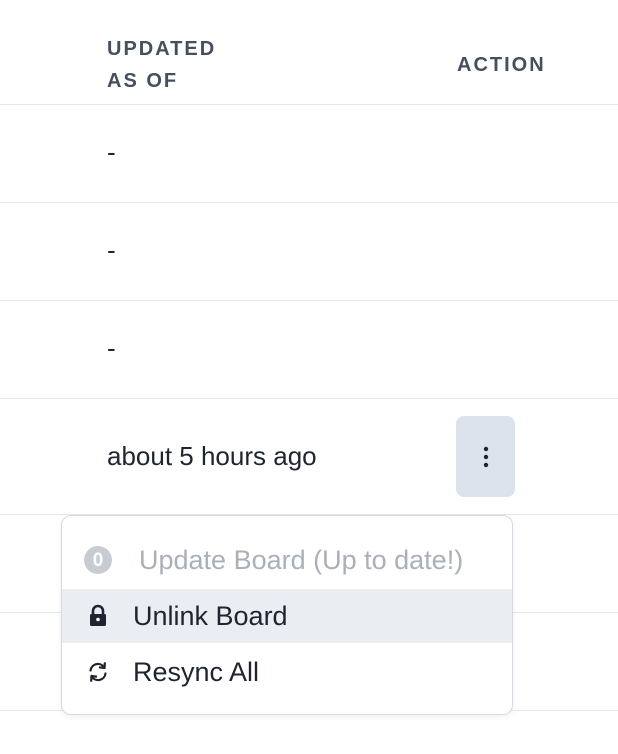 The height and width of the screenshot is (754, 618). I want to click on column-header-updated-line1: UPDATED, so click(162, 49).